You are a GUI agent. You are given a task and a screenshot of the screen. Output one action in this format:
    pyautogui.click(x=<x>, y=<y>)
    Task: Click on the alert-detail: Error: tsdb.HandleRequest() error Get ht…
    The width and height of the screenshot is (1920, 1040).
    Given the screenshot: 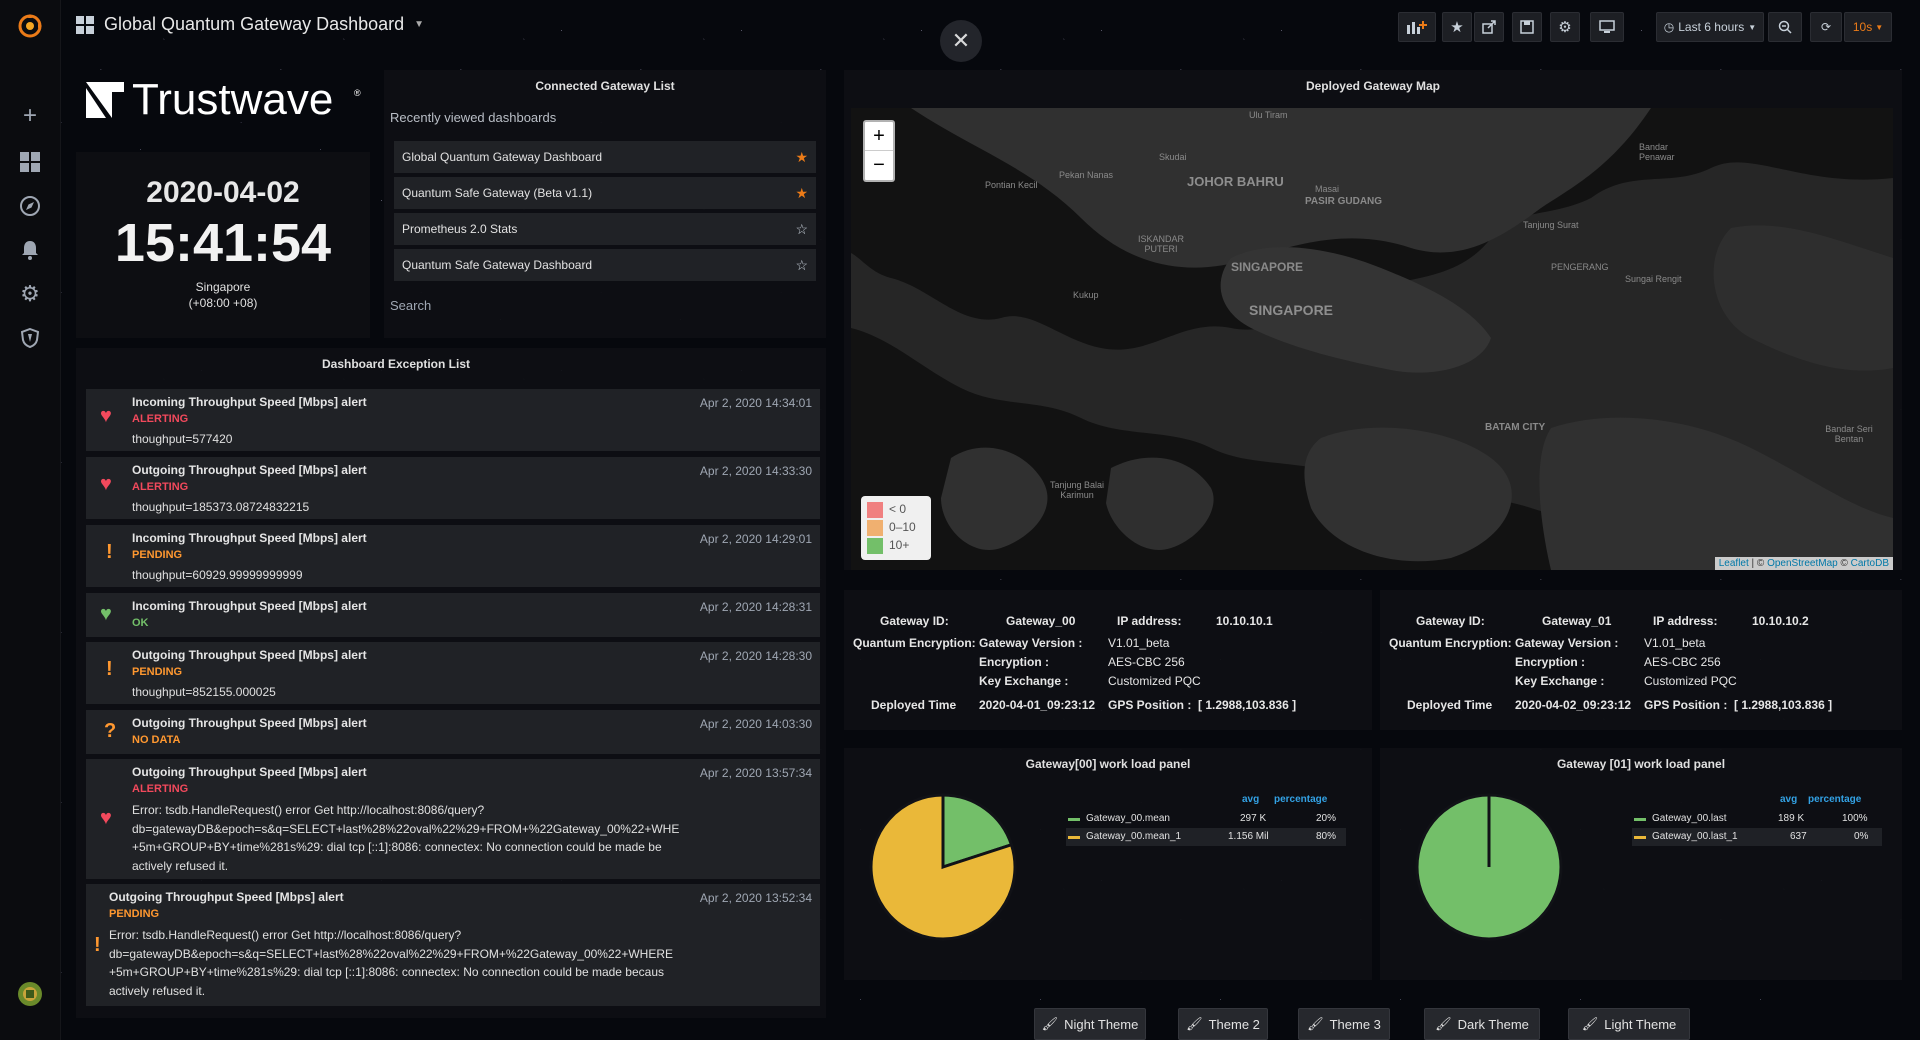 What is the action you would take?
    pyautogui.click(x=391, y=963)
    